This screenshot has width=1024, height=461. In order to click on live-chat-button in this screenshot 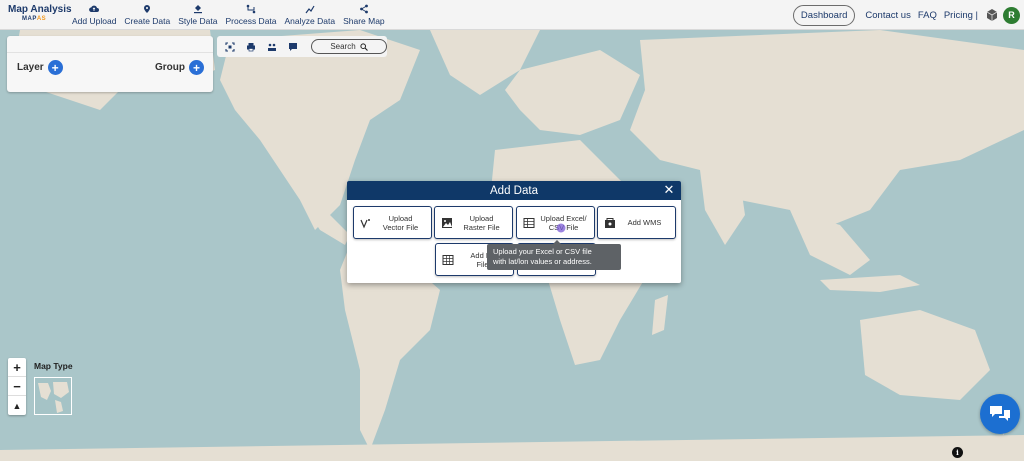, I will do `click(1000, 414)`.